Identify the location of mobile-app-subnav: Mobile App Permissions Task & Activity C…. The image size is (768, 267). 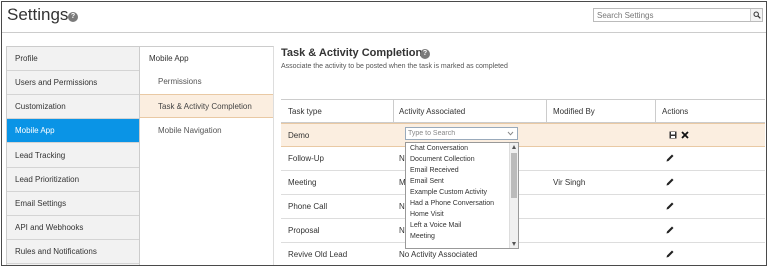
(207, 155).